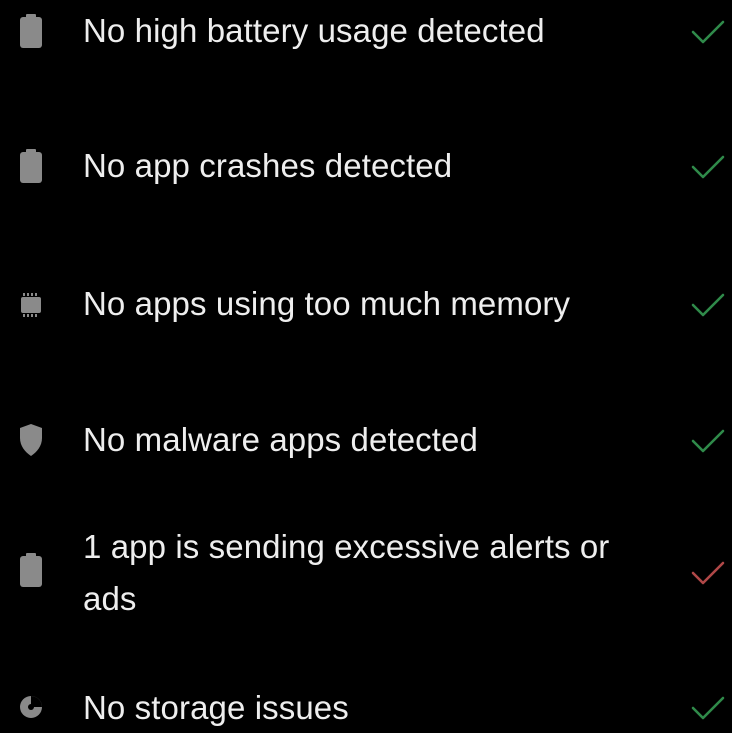  I want to click on check-label: No malware apps detected, so click(280, 439).